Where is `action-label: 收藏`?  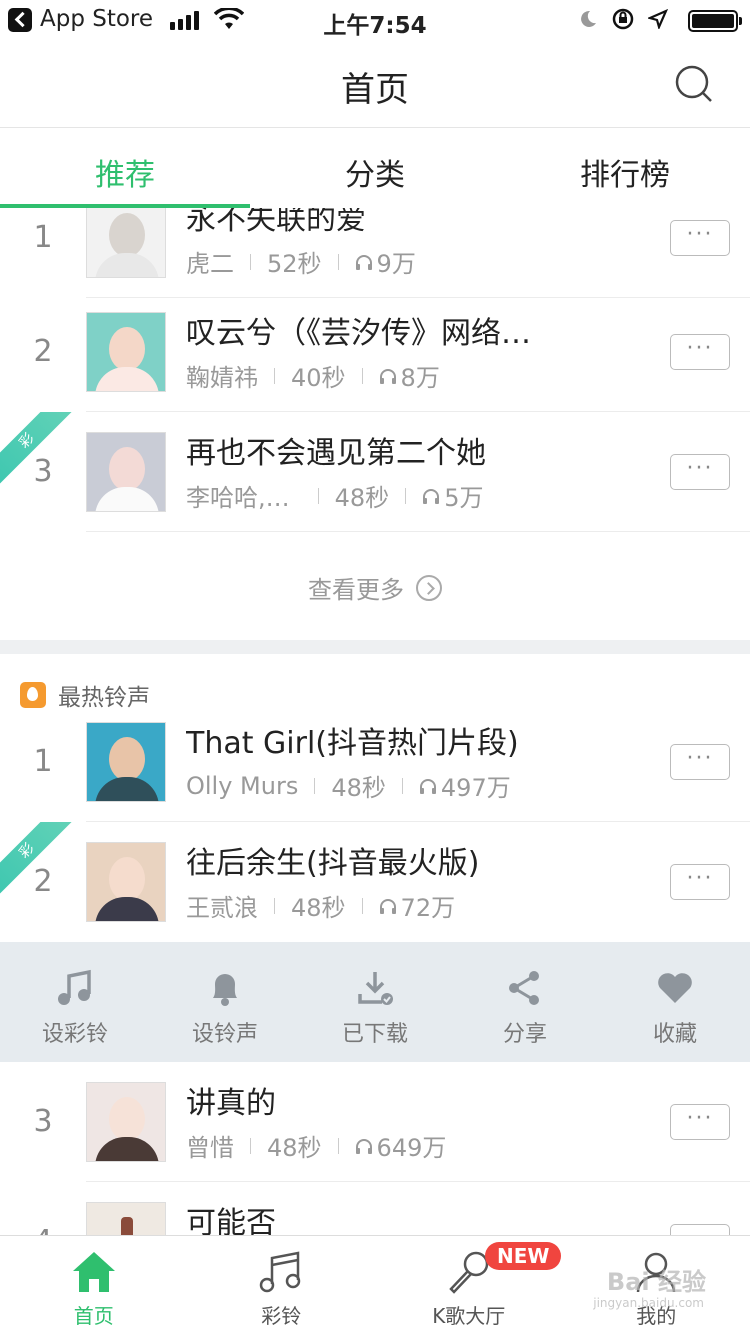
action-label: 收藏 is located at coordinates (674, 1034).